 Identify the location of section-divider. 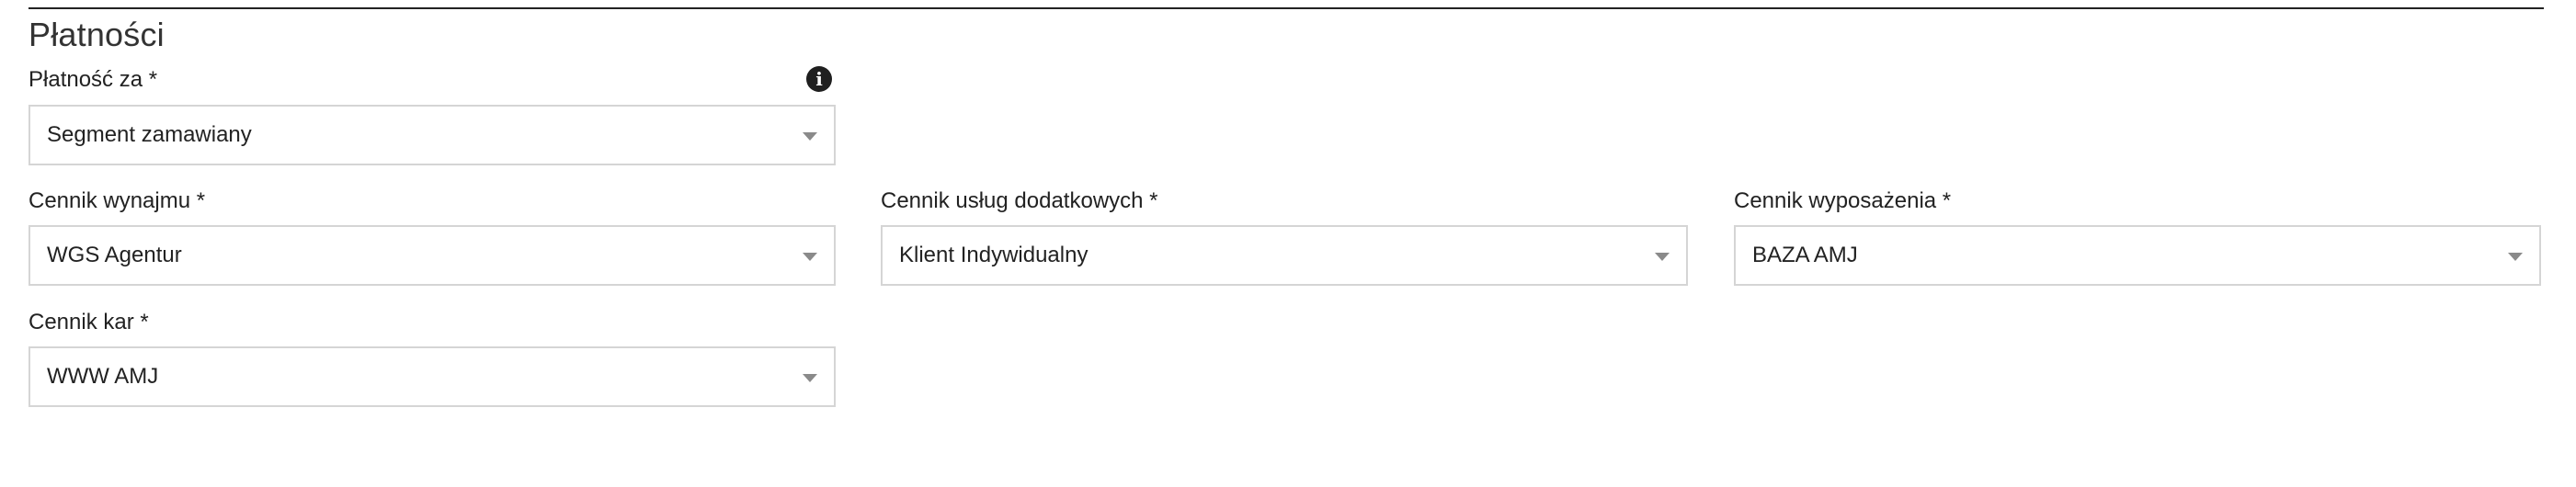
(1286, 8).